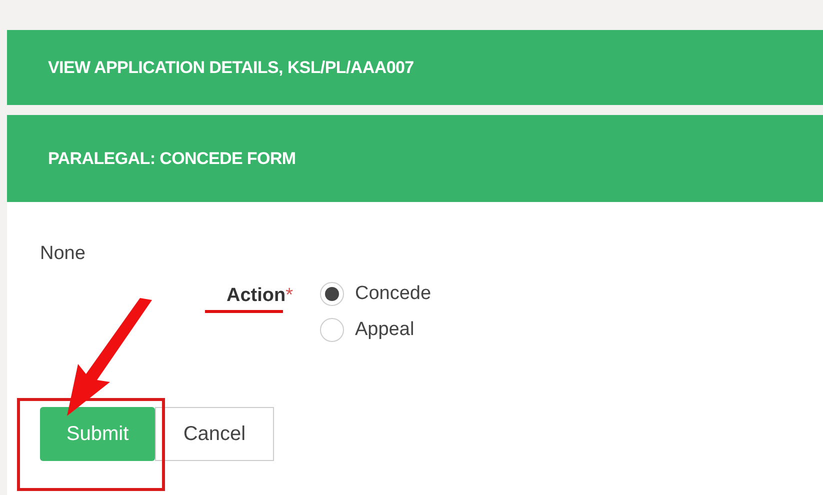 Image resolution: width=823 pixels, height=495 pixels. I want to click on radio-option: Concede, so click(376, 294).